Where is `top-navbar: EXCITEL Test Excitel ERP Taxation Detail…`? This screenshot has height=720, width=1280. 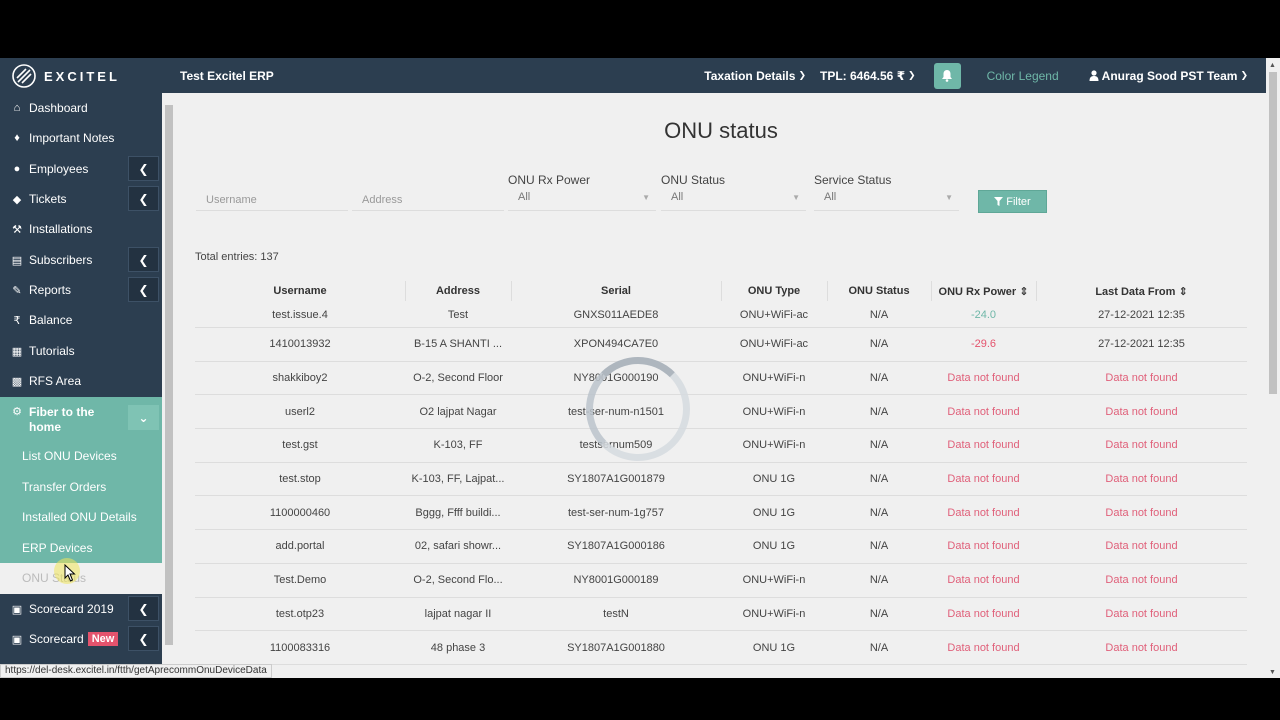
top-navbar: EXCITEL Test Excitel ERP Taxation Detail… is located at coordinates (640, 75).